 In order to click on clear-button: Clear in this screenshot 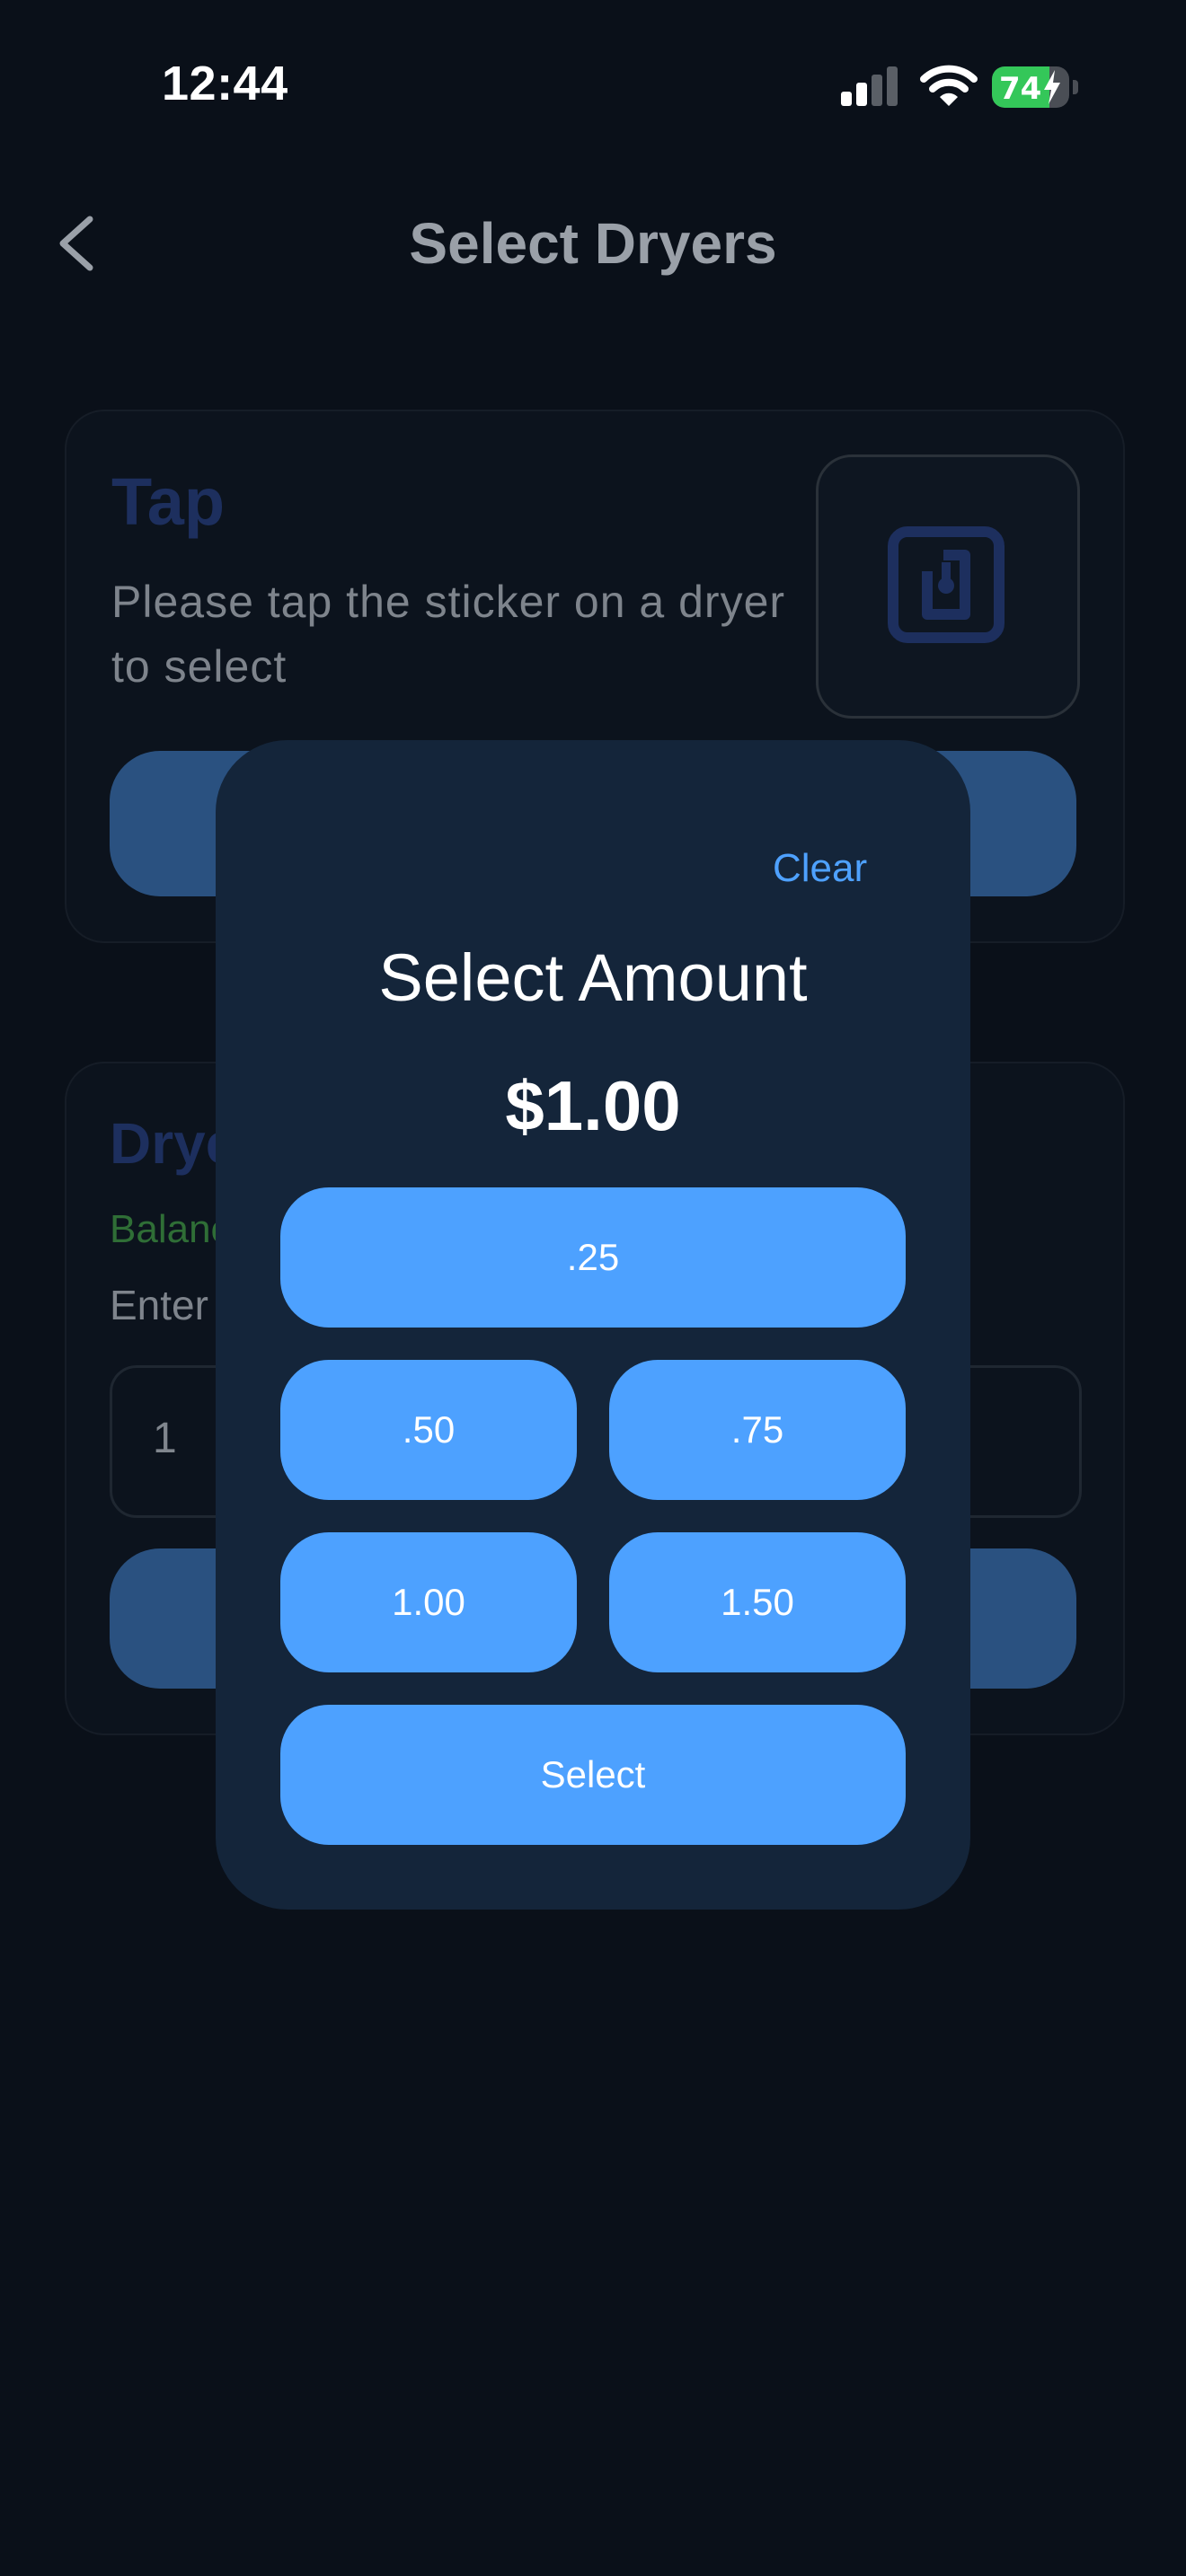, I will do `click(820, 868)`.